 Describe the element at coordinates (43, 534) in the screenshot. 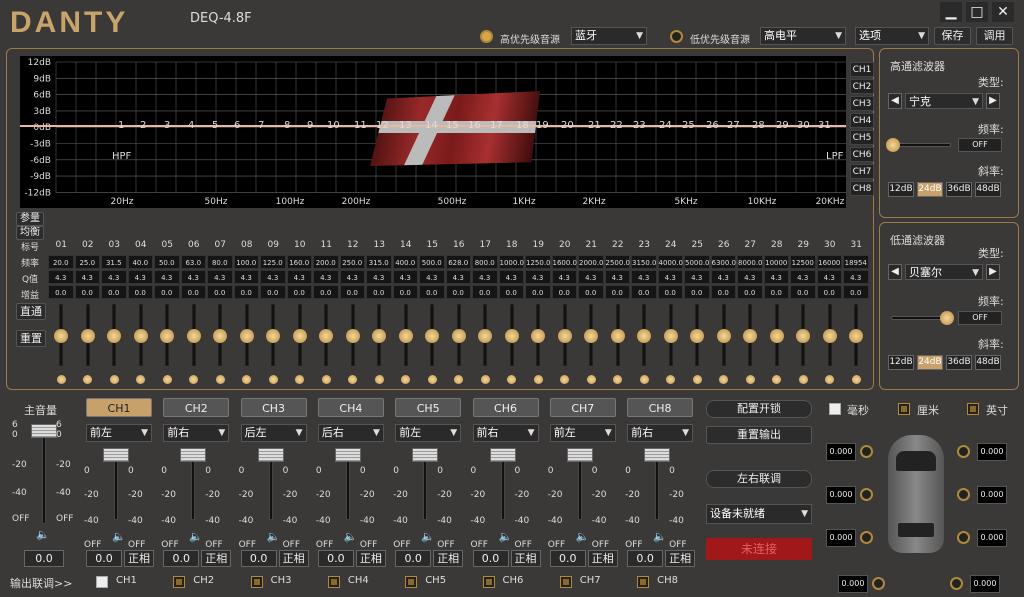

I see `mute-icon: 🔈` at that location.